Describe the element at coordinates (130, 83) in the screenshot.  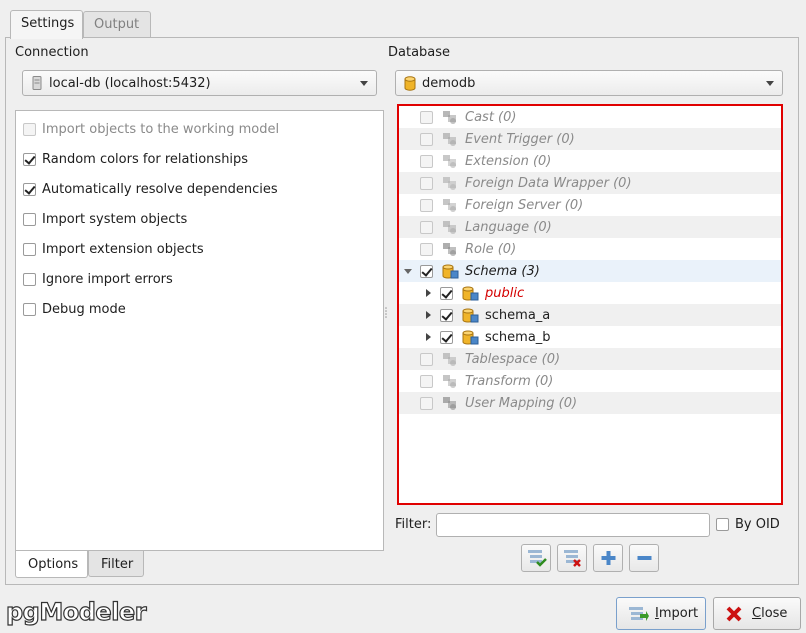
I see `connection-value: local-db (localhost:5432)` at that location.